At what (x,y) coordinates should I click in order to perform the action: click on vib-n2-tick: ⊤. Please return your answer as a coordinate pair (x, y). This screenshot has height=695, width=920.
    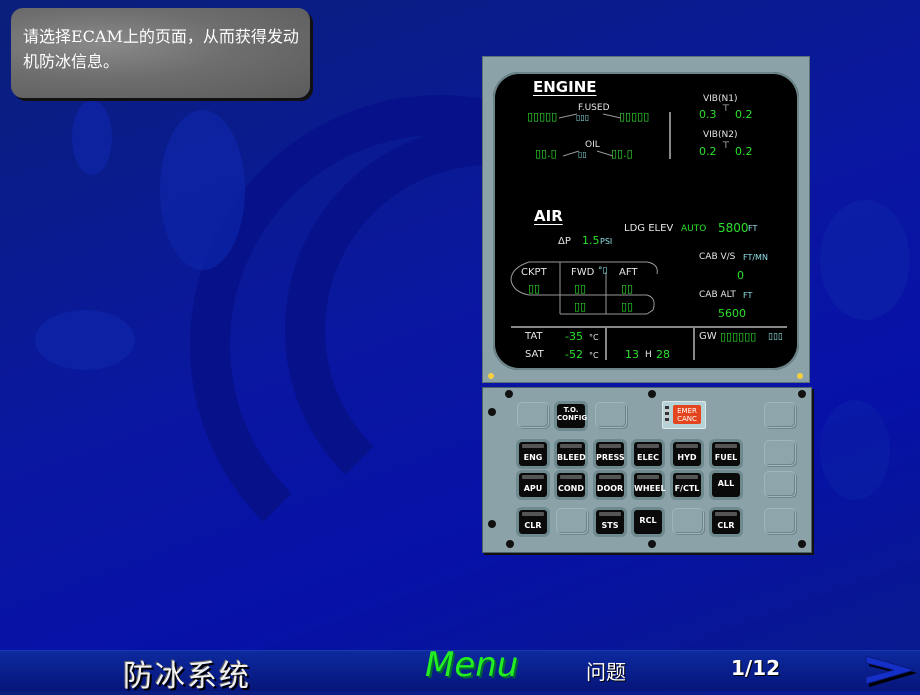
    Looking at the image, I should click on (726, 146).